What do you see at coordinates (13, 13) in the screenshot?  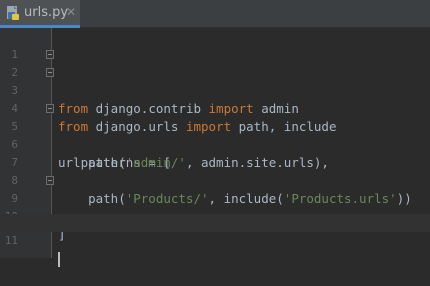 I see `python-file-icon` at bounding box center [13, 13].